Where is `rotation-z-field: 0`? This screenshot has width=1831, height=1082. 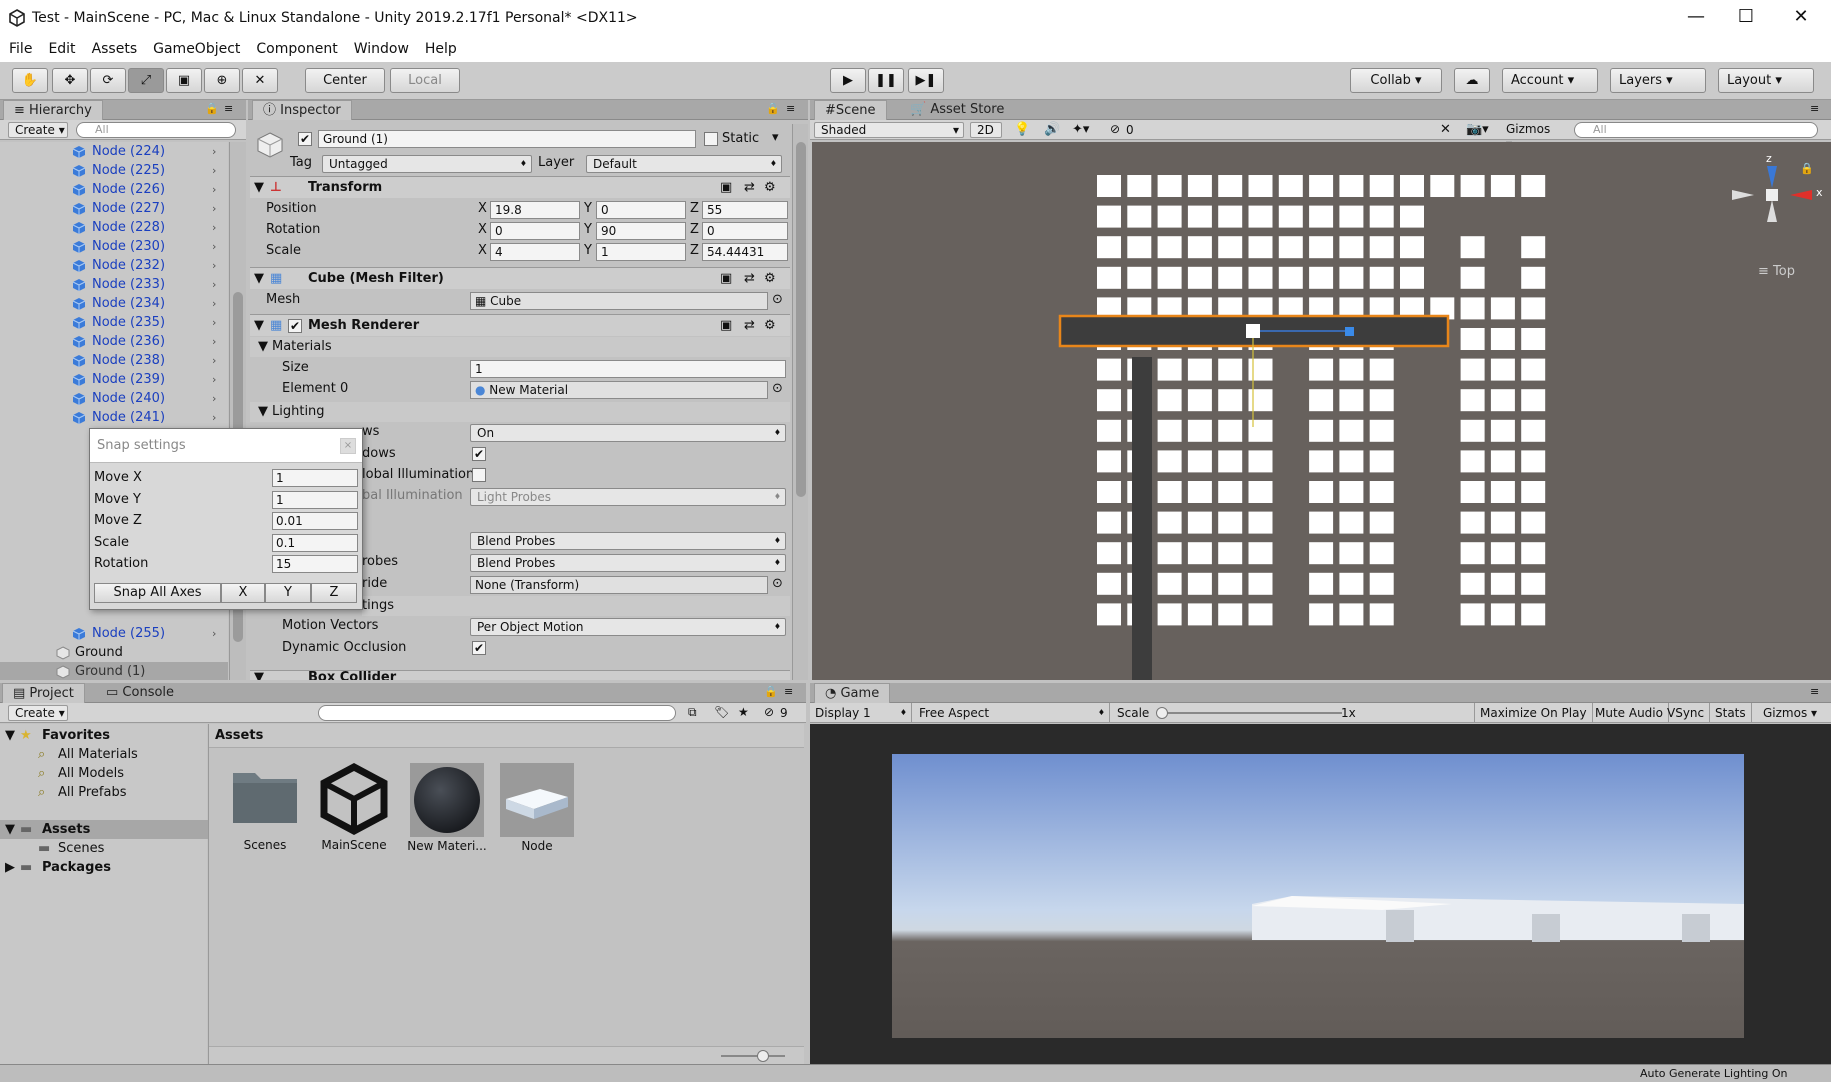 rotation-z-field: 0 is located at coordinates (745, 231).